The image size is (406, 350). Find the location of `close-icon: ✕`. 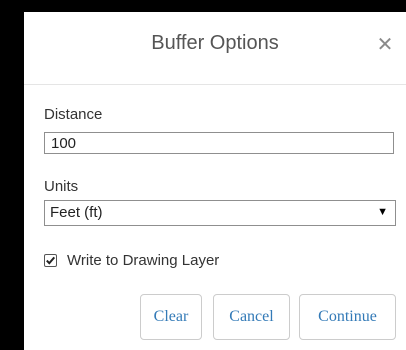

close-icon: ✕ is located at coordinates (385, 45).